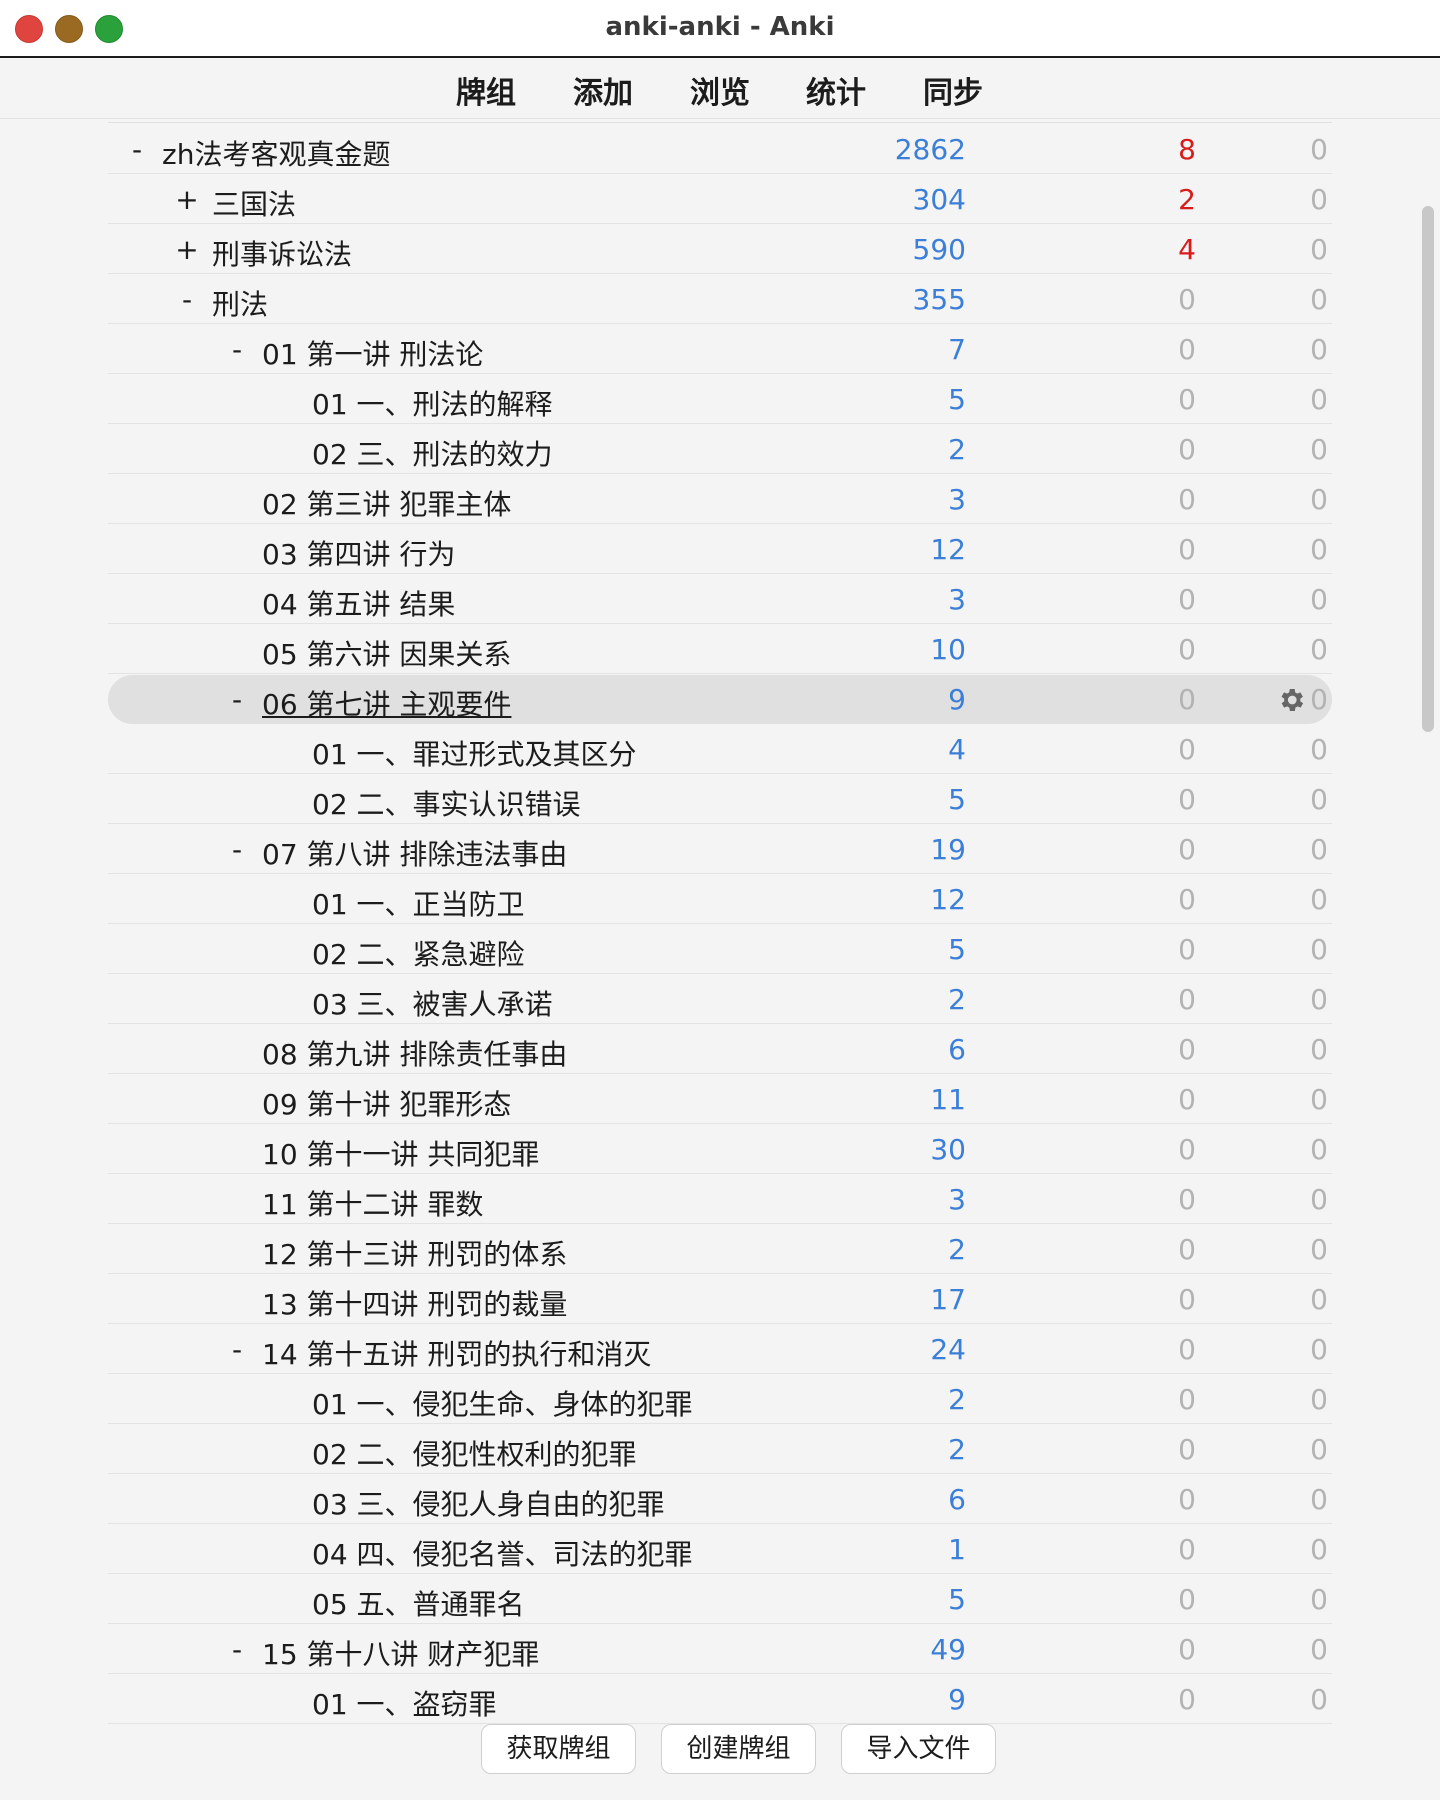 The height and width of the screenshot is (1800, 1440). Describe the element at coordinates (432, 403) in the screenshot. I see `deck-name-link: 01 一、刑法的解释` at that location.